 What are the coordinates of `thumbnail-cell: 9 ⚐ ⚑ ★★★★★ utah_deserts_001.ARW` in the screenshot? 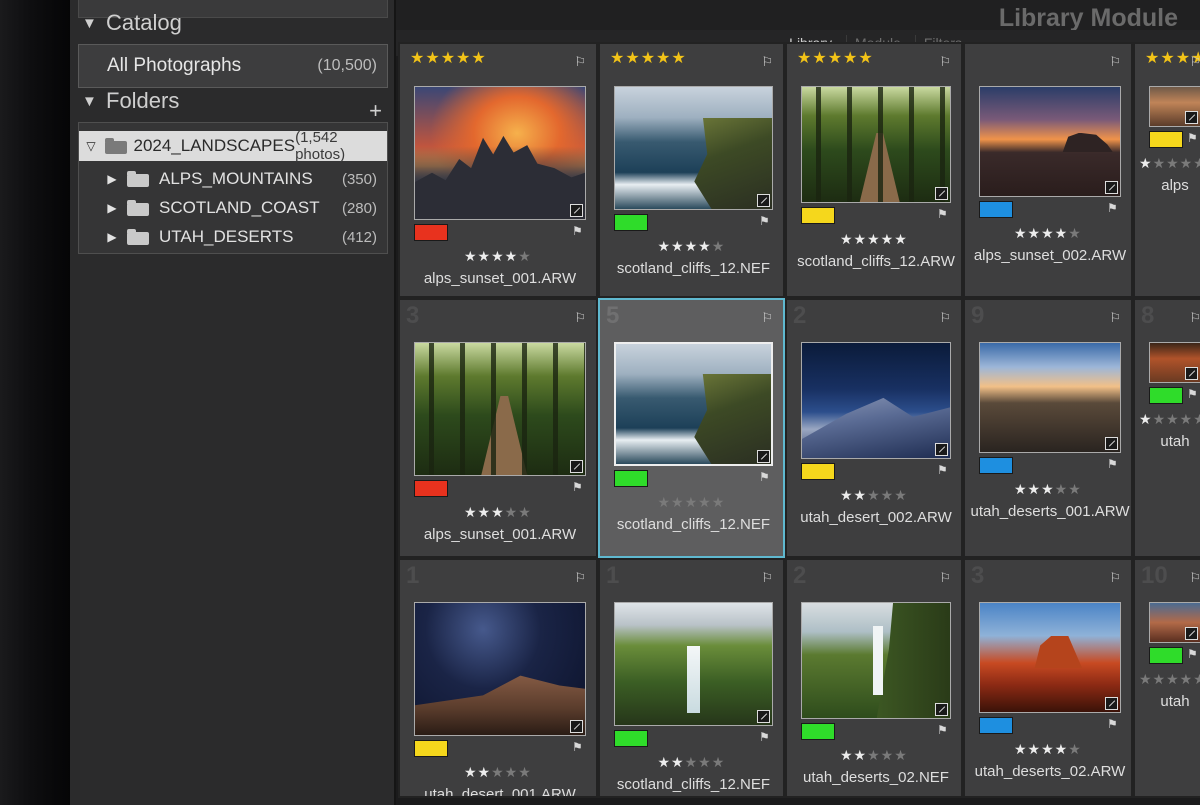 It's located at (1048, 428).